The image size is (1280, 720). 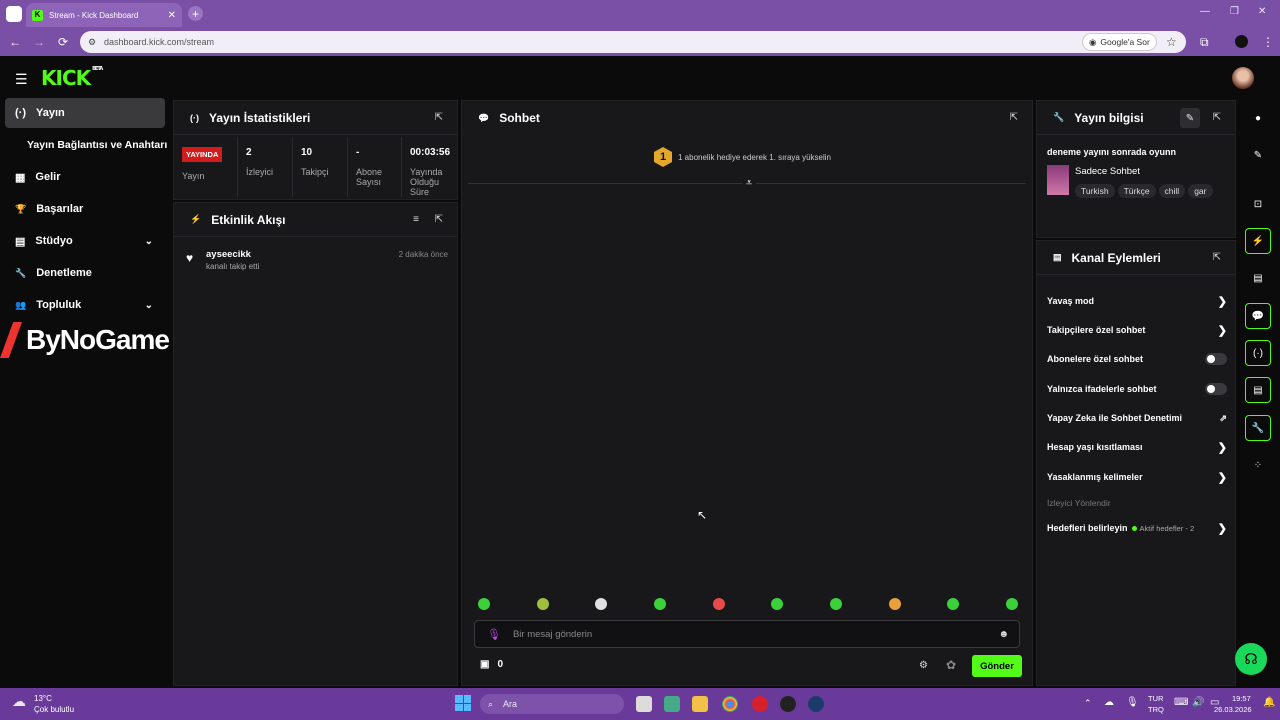 What do you see at coordinates (951, 665) in the screenshot?
I see `gift-icon: ✿` at bounding box center [951, 665].